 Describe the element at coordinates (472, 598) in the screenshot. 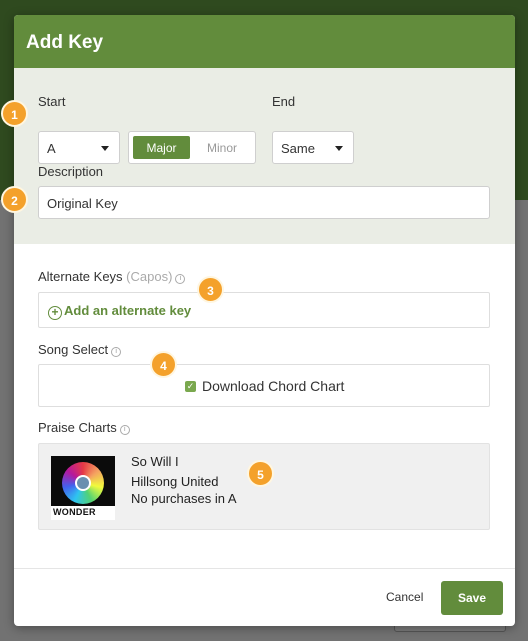

I see `save-button: Save` at that location.